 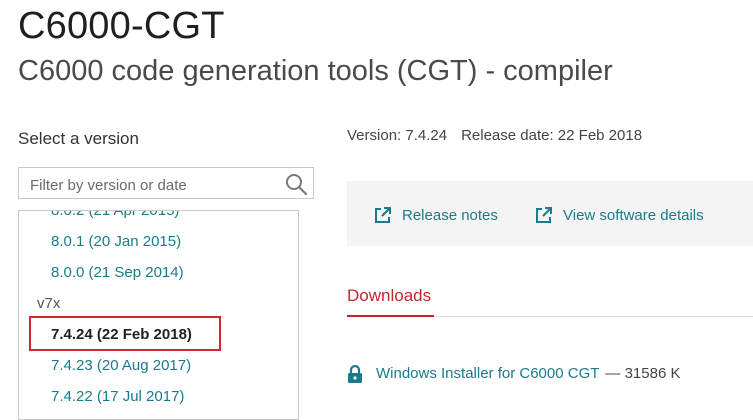 I want to click on tab-active-indicator, so click(x=390, y=316).